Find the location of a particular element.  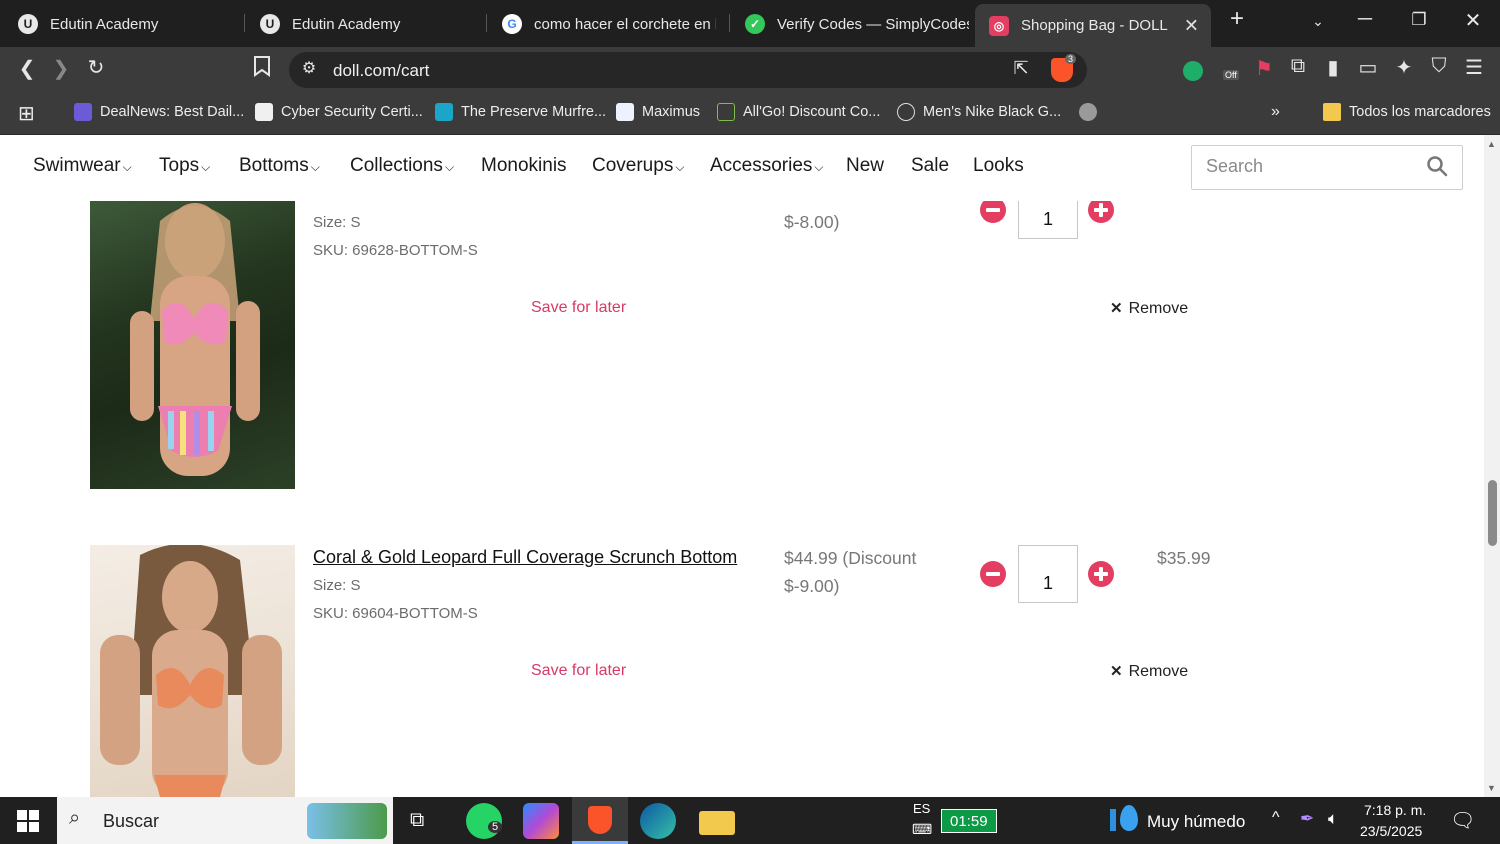

pen-icon: ✒ is located at coordinates (1307, 819).